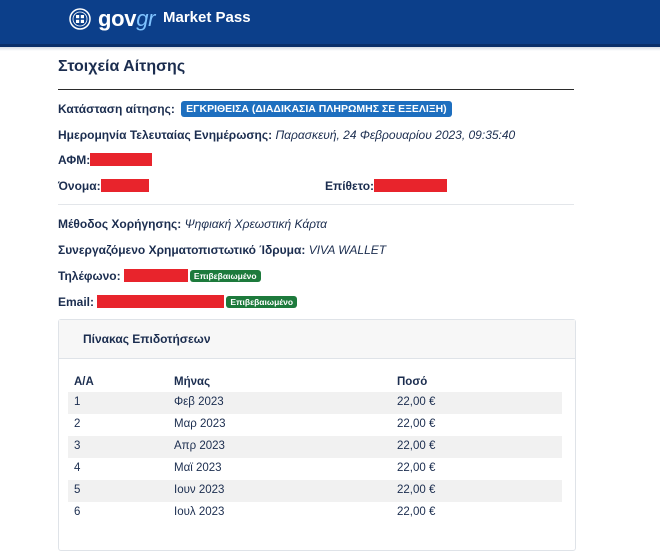 This screenshot has width=660, height=551. Describe the element at coordinates (315, 513) in the screenshot. I see `table-row: 6 Ιουλ 2023 22,00 €` at that location.